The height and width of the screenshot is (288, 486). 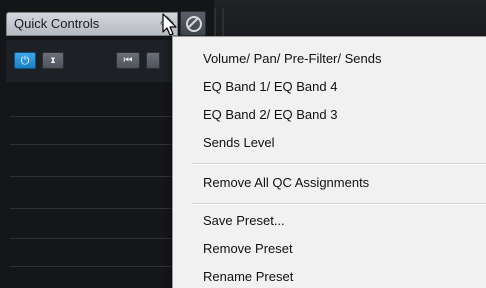 What do you see at coordinates (239, 142) in the screenshot?
I see `menu-item-sends-level: Sends Level` at bounding box center [239, 142].